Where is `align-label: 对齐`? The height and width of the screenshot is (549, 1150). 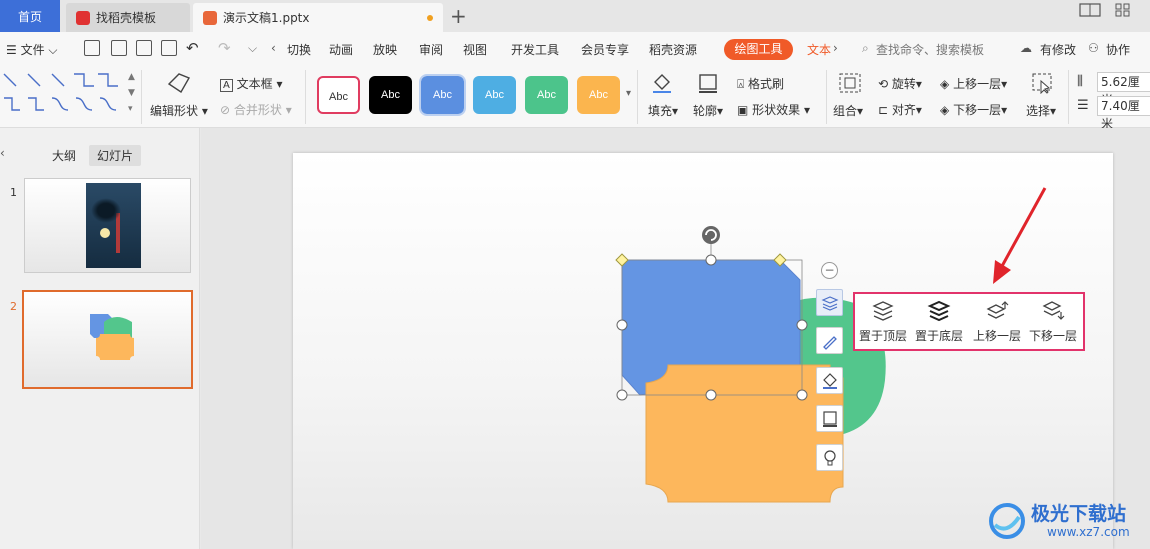 align-label: 对齐 is located at coordinates (903, 110).